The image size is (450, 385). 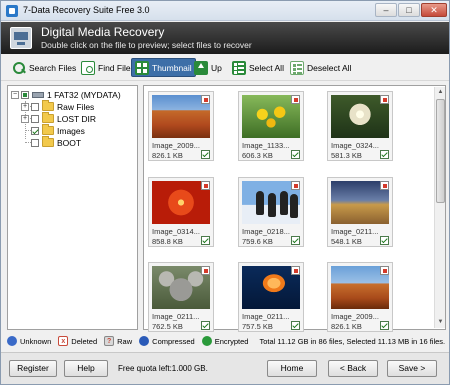 I want to click on tree-item-label: BOOT, so click(x=69, y=142).